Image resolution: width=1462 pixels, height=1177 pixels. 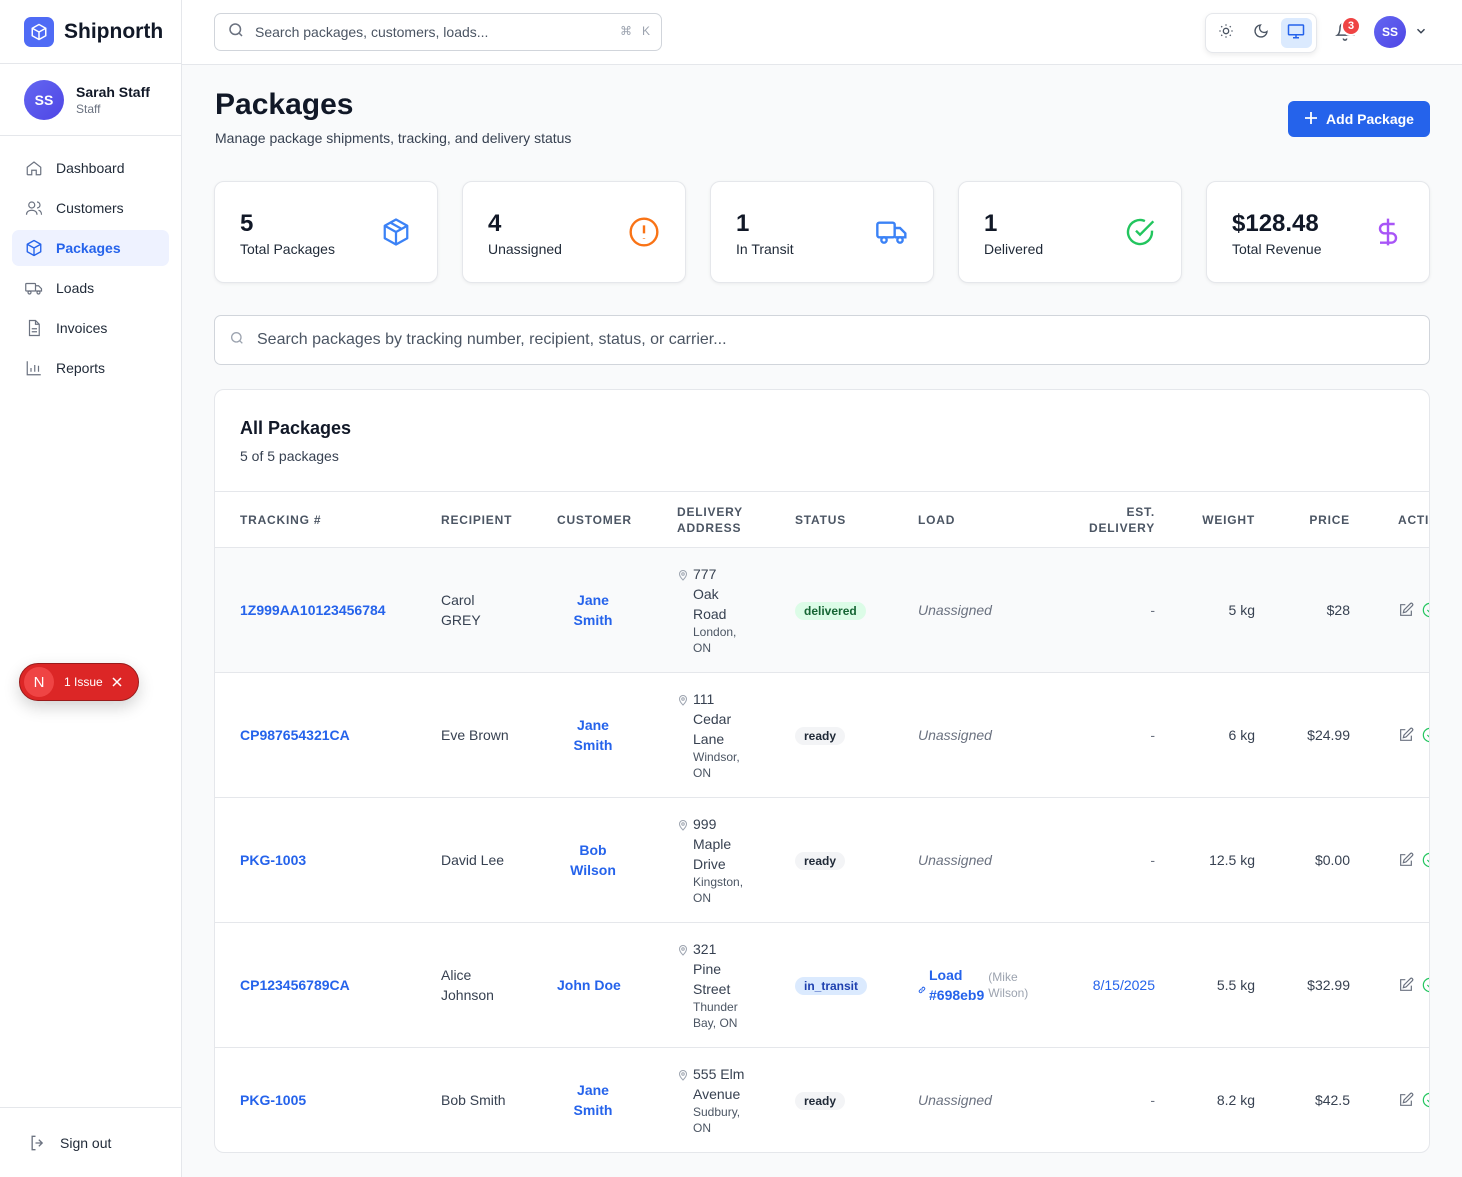 What do you see at coordinates (396, 232) in the screenshot?
I see `package-icon` at bounding box center [396, 232].